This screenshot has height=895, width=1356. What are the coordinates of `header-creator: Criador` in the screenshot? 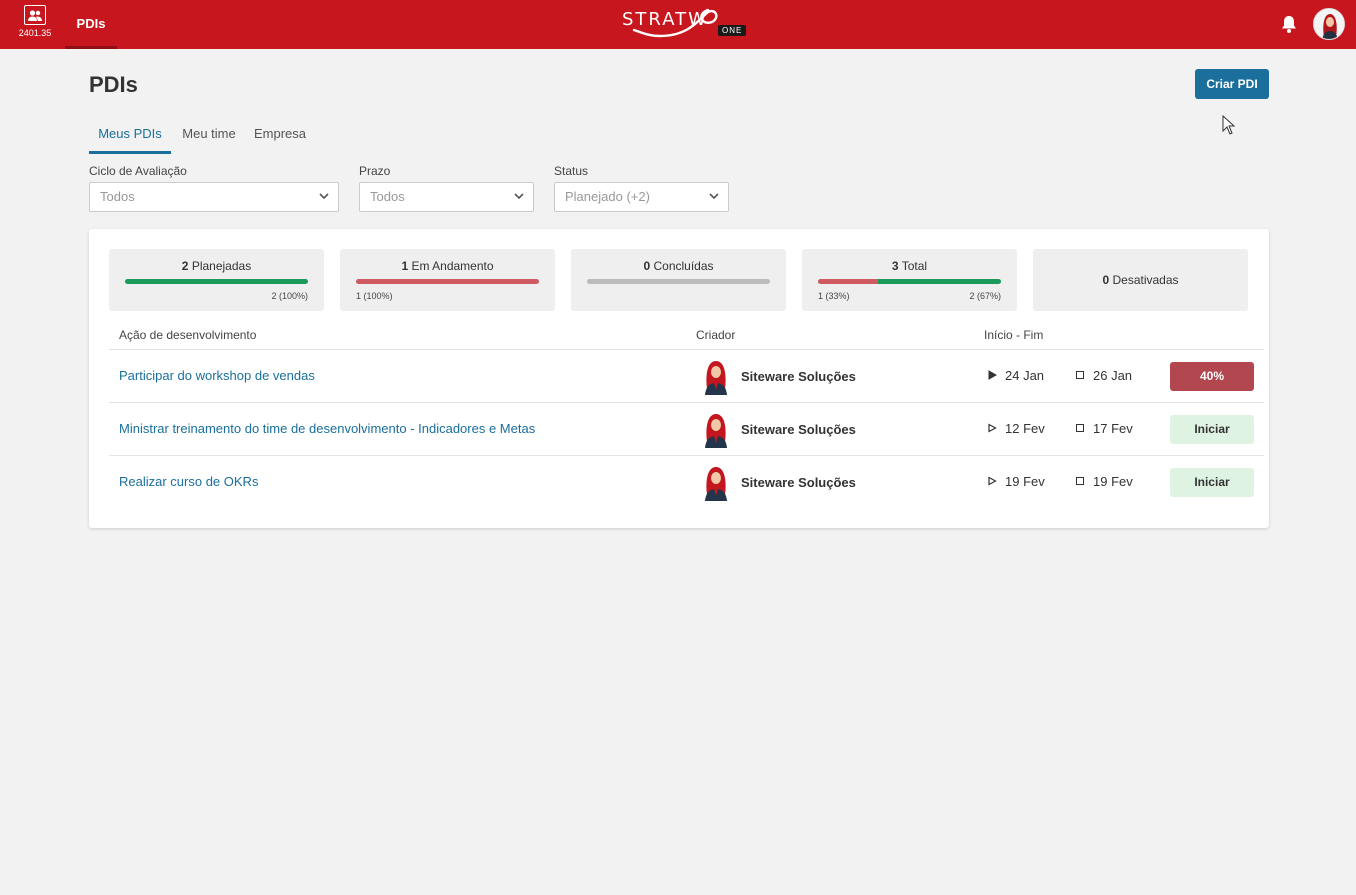 It's located at (716, 335).